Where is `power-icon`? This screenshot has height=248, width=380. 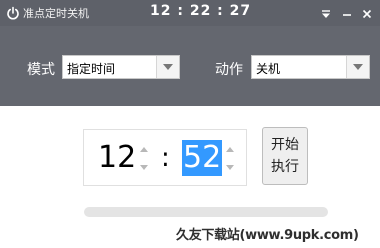
power-icon is located at coordinates (13, 12).